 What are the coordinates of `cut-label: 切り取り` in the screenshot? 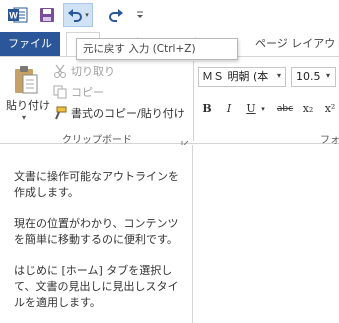 It's located at (93, 71).